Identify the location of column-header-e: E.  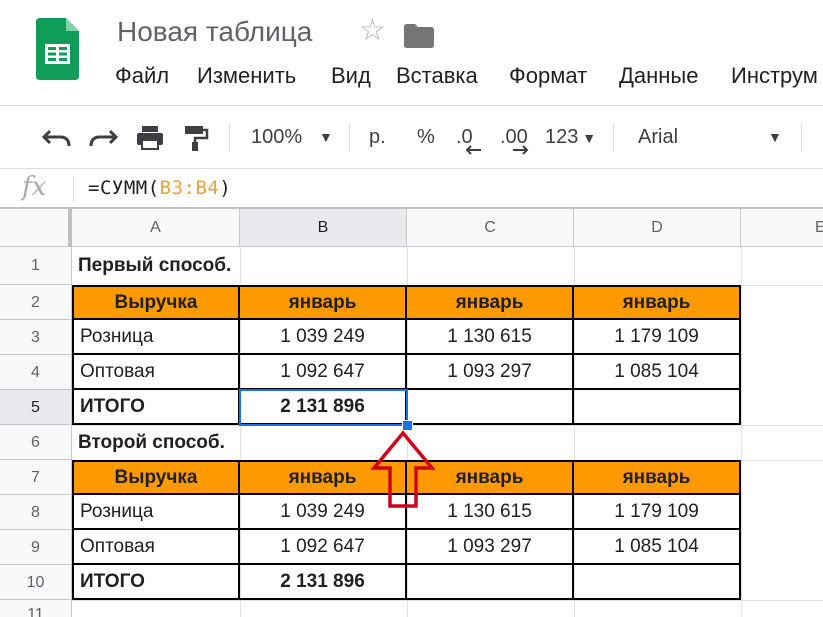
(782, 228).